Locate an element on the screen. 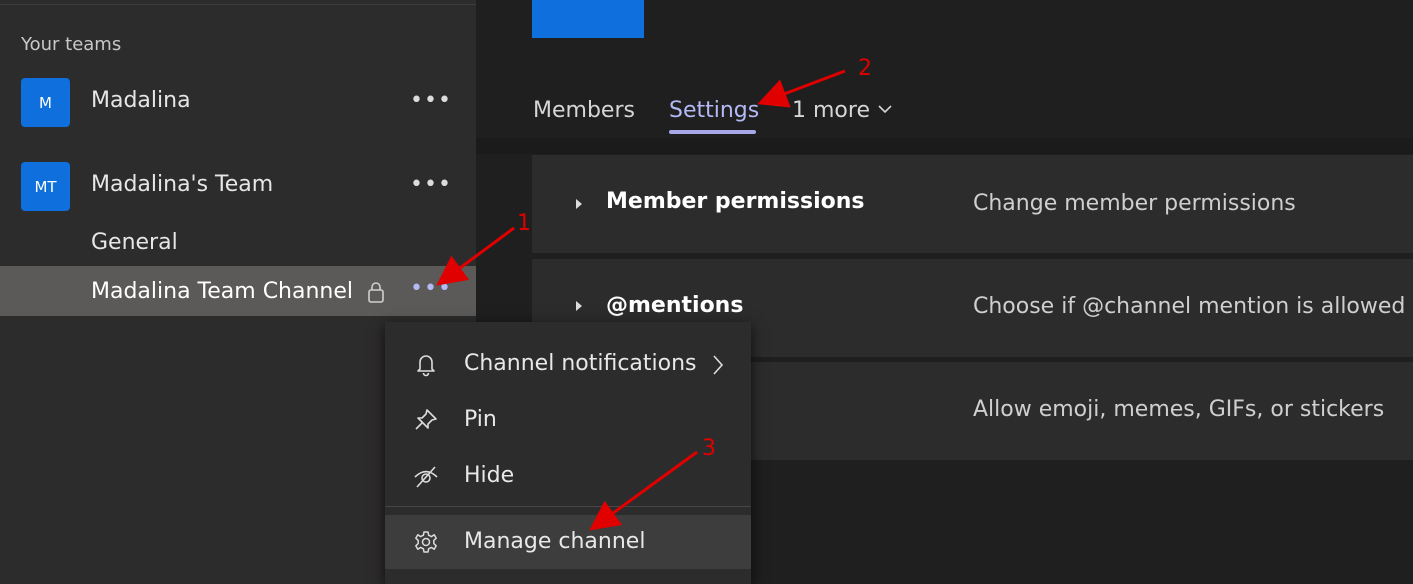 This screenshot has height=584, width=1413. team-name: Madalina is located at coordinates (141, 100).